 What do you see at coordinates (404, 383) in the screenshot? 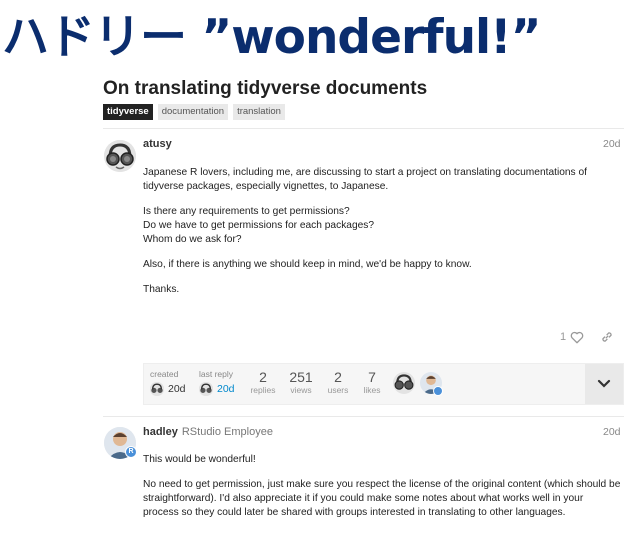
I see `participant-avatar-atusy` at bounding box center [404, 383].